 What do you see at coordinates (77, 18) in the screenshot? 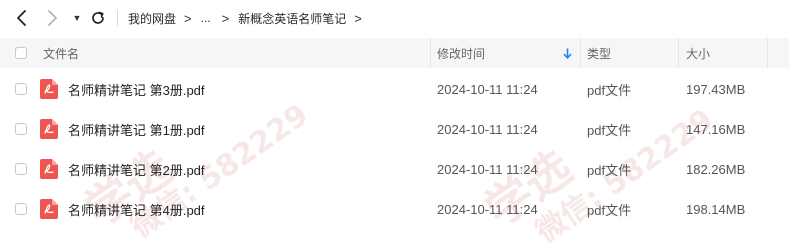
I see `history-dropdown-icon: ▼` at bounding box center [77, 18].